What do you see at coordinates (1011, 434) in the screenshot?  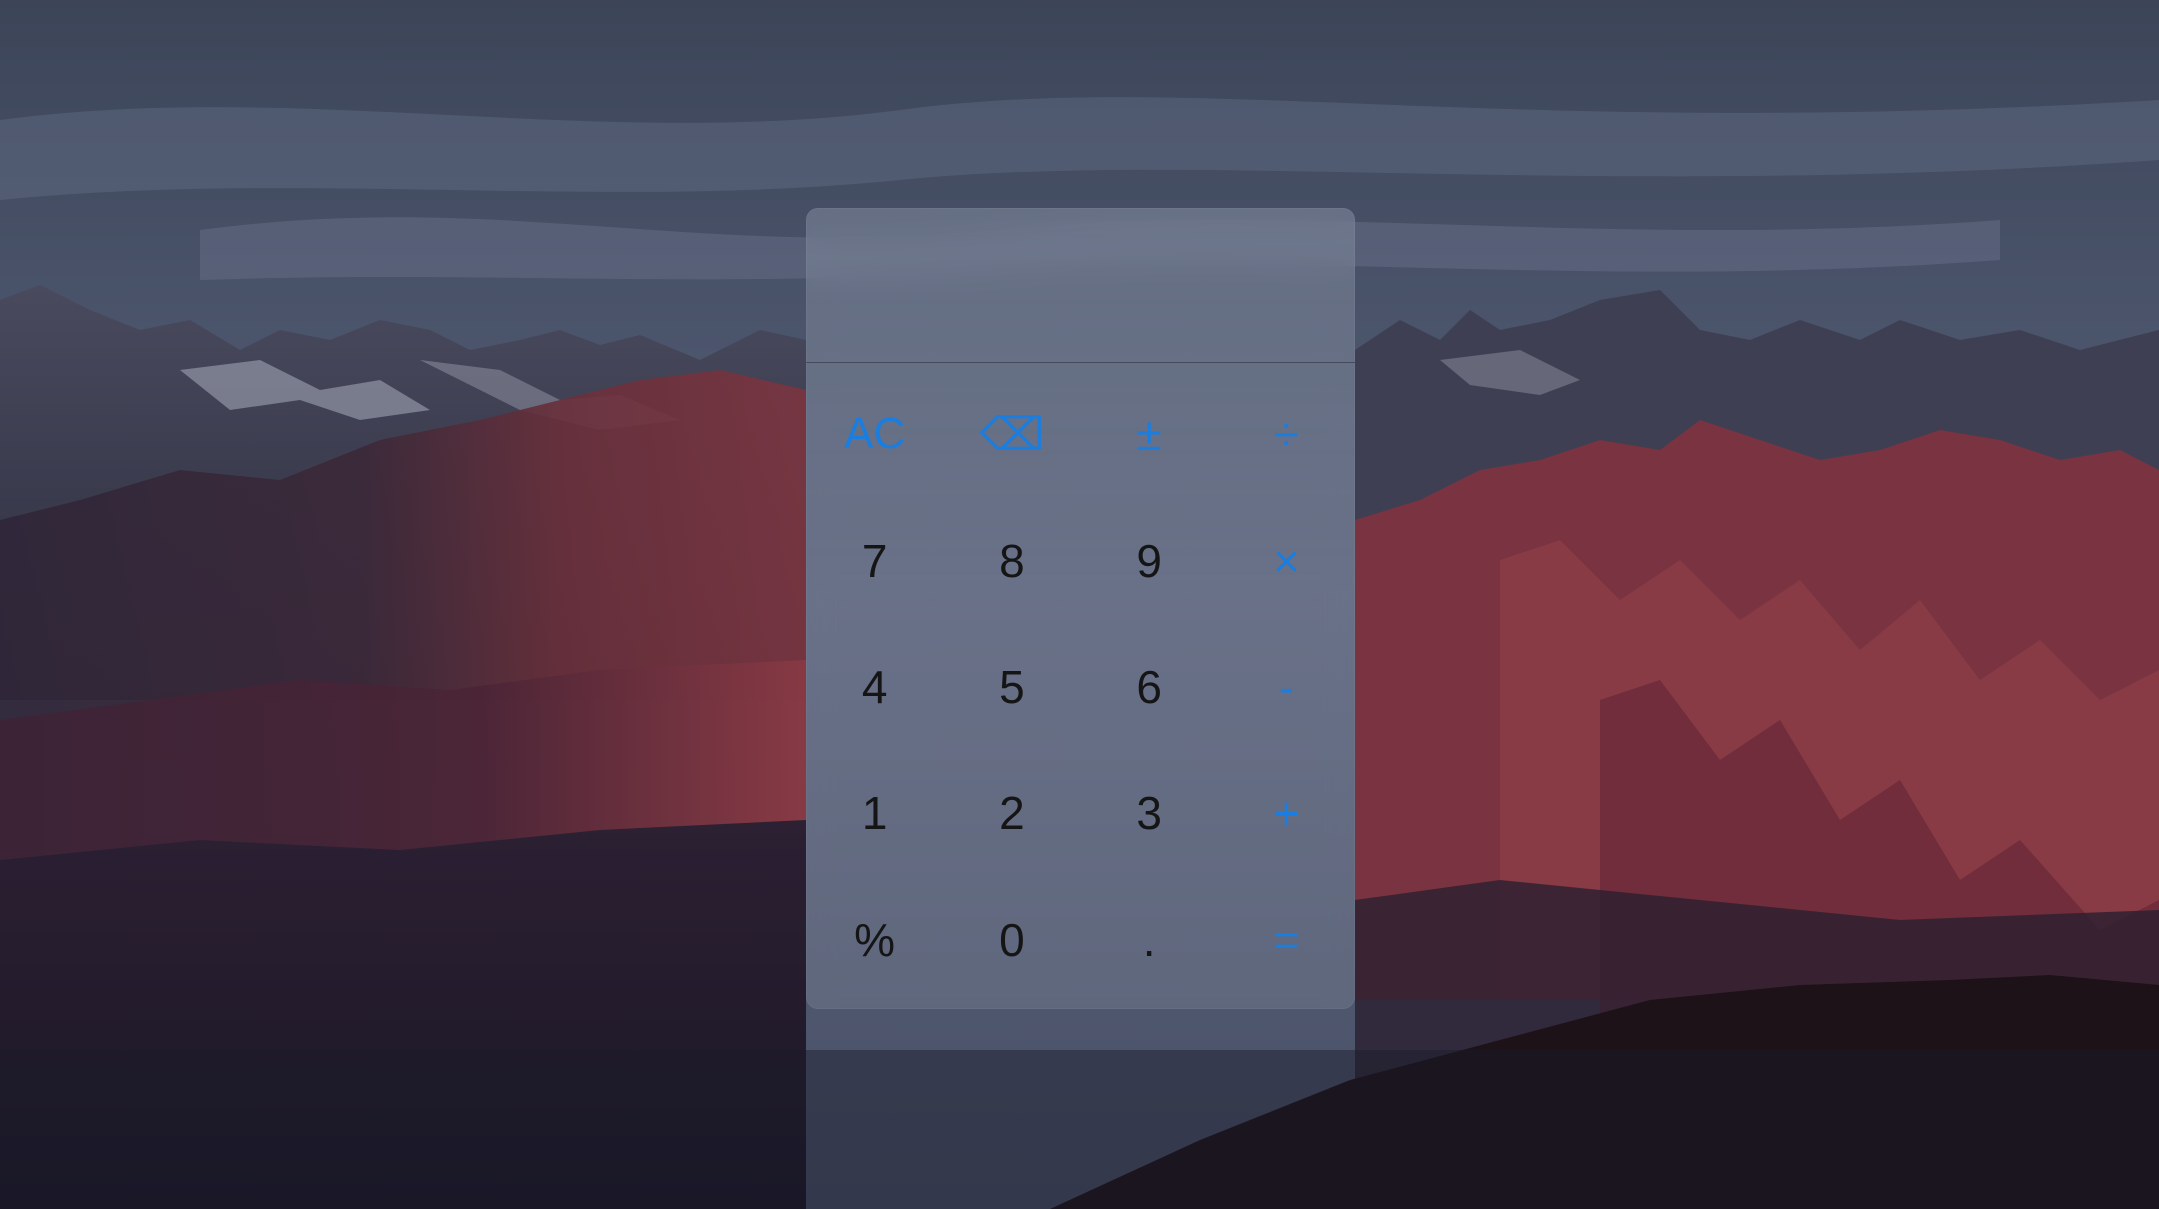 I see `backspace-button: ⌫` at bounding box center [1011, 434].